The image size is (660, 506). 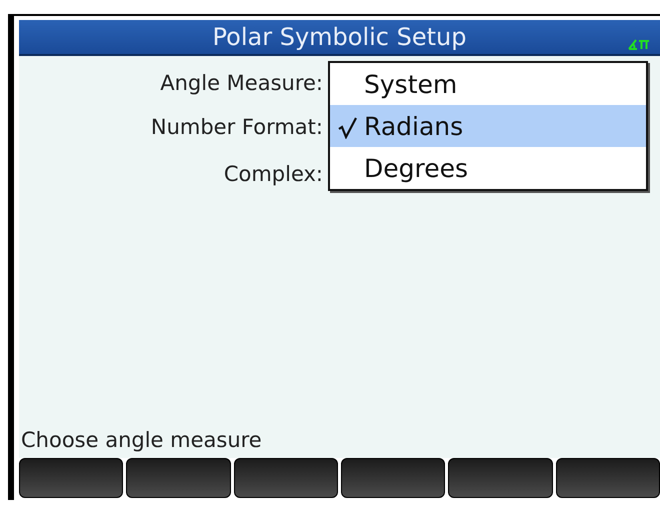 I want to click on field-label: Angle Measure:, so click(x=241, y=83).